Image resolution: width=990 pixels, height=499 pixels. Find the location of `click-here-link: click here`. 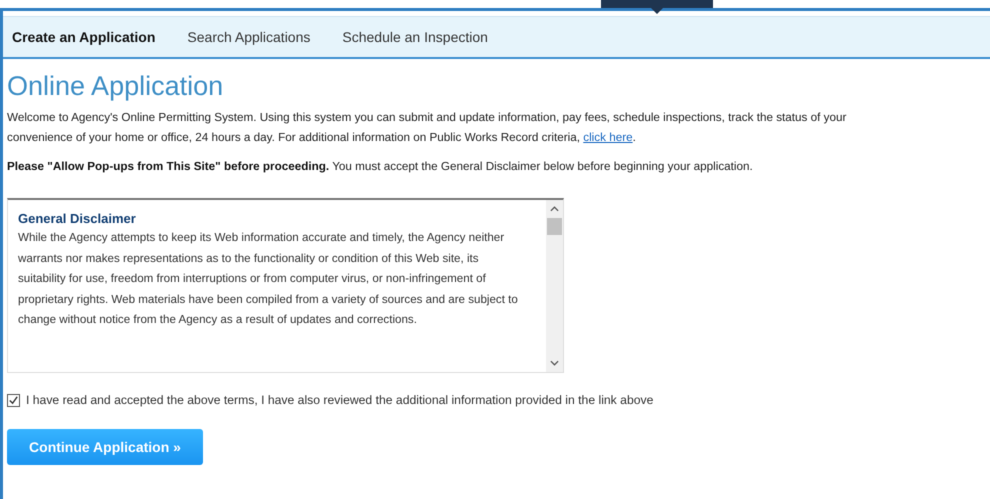

click-here-link: click here is located at coordinates (608, 137).